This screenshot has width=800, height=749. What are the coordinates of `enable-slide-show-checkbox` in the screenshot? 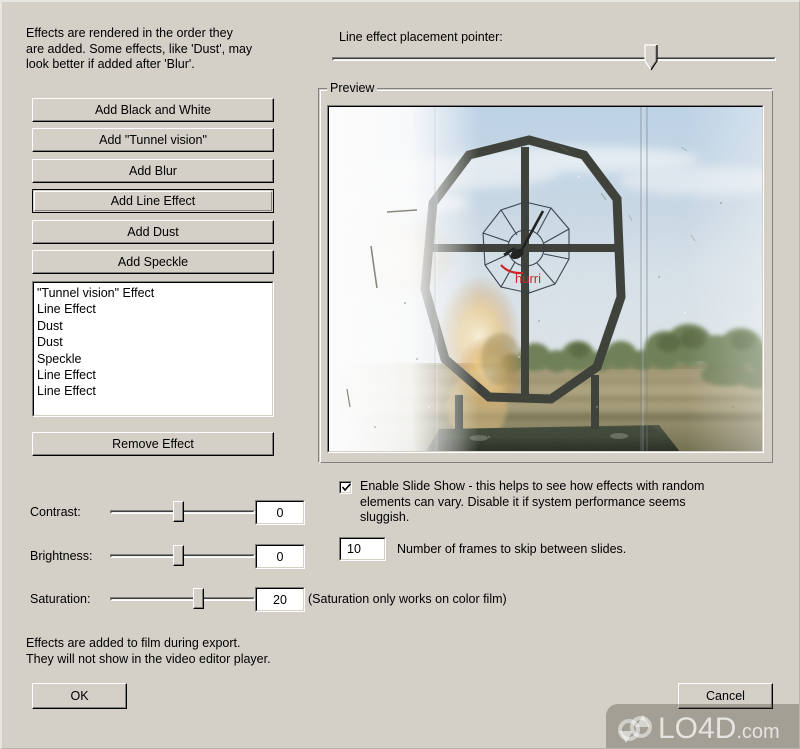 It's located at (345, 487).